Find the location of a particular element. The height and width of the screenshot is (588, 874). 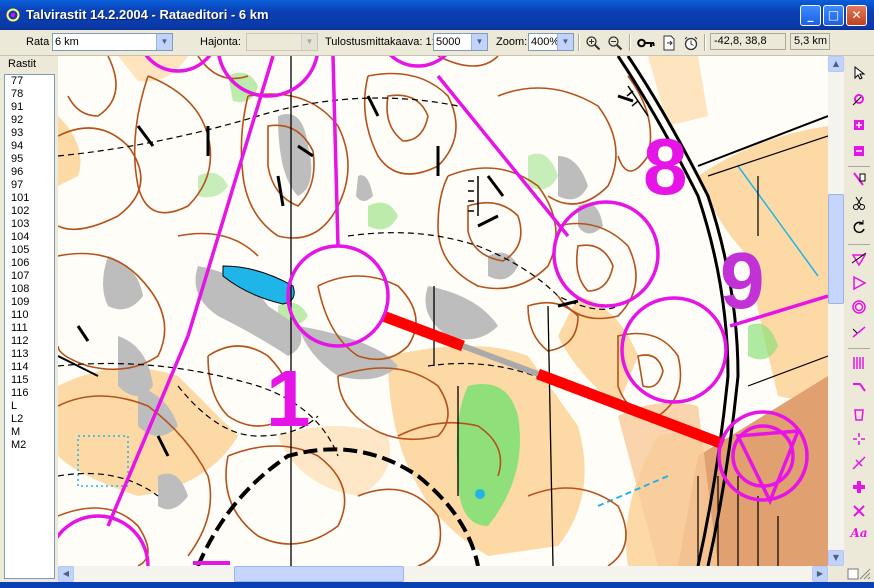

list-item: M2 is located at coordinates (29, 445).